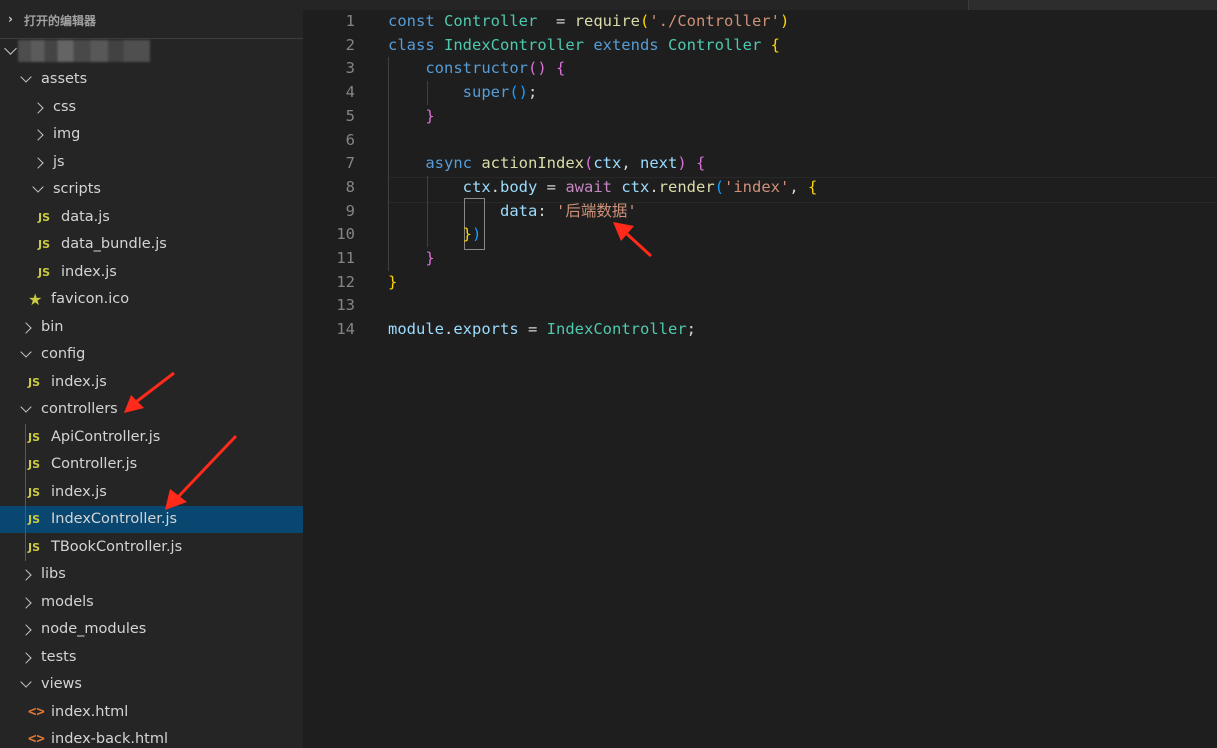  Describe the element at coordinates (519, 186) in the screenshot. I see `code-token: body` at that location.